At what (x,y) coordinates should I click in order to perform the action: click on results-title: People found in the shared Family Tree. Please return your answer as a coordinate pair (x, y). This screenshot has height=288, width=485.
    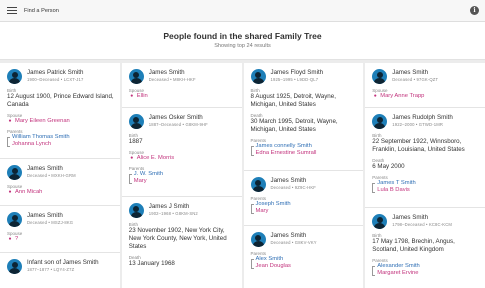
    Looking at the image, I should click on (242, 36).